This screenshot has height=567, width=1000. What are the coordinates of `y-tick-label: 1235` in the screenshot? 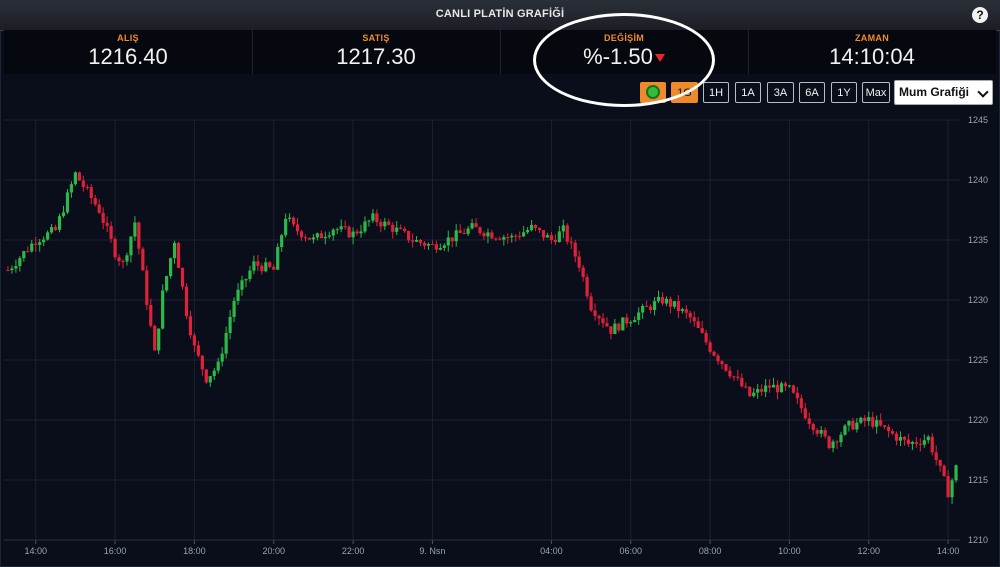 It's located at (978, 240).